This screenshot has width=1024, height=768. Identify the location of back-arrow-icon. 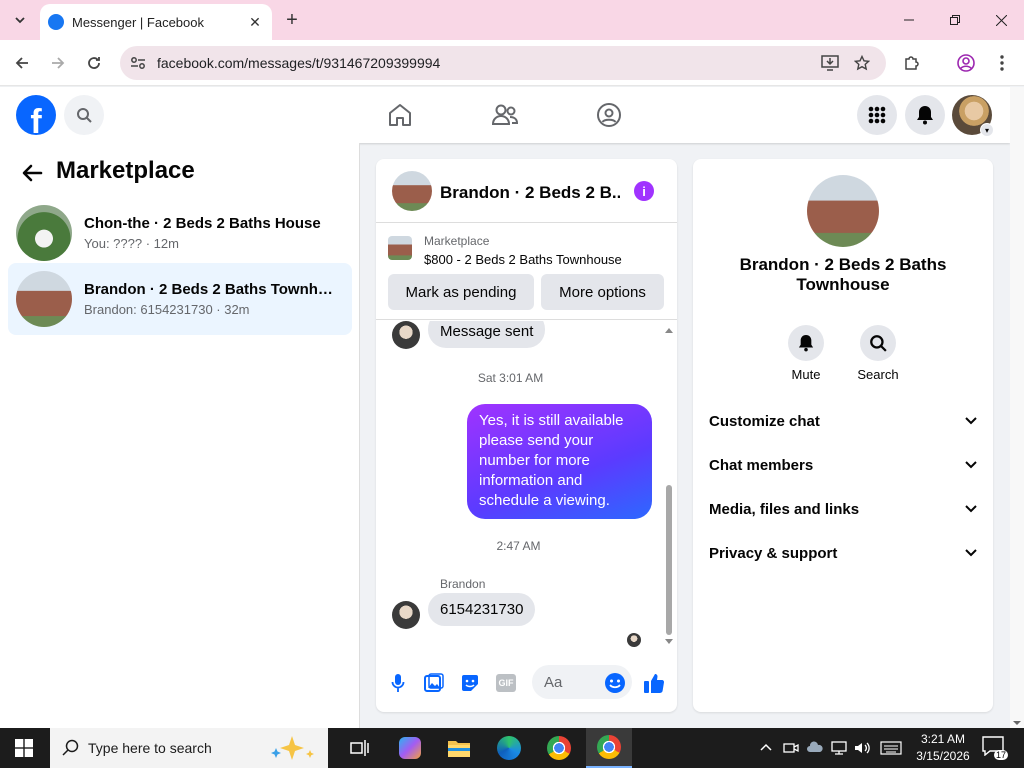
(32, 173).